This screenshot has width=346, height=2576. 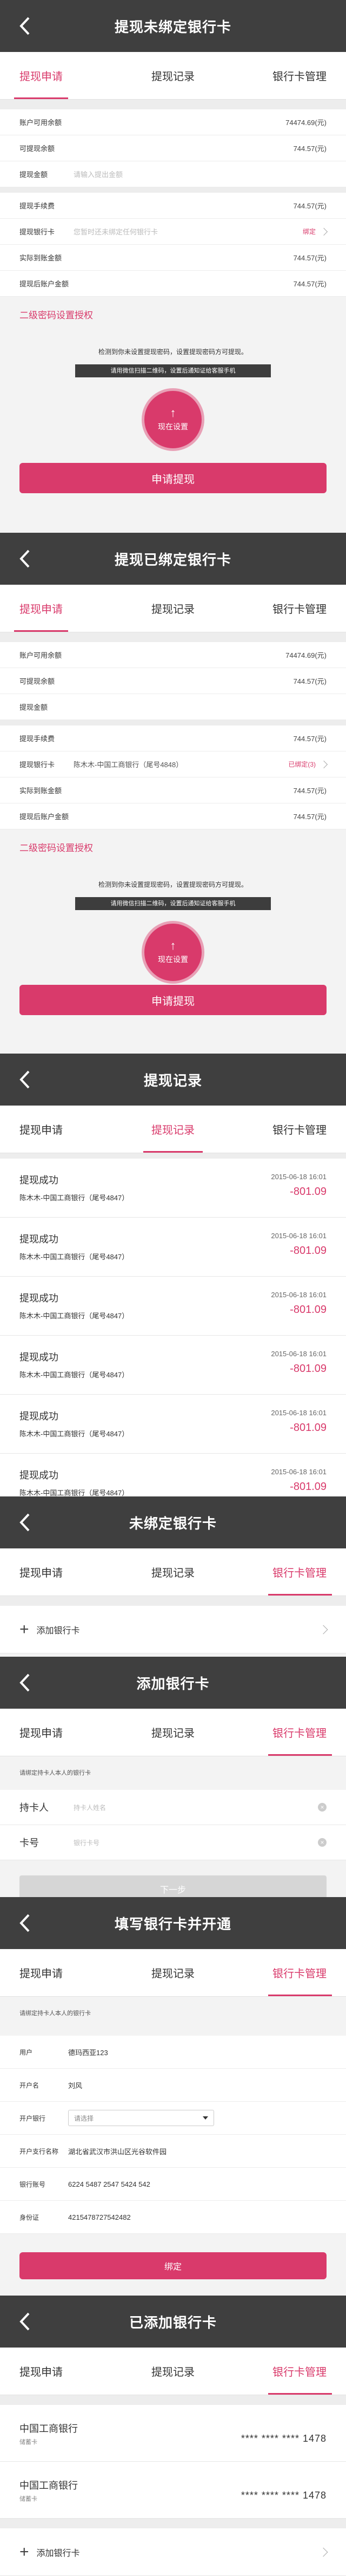 What do you see at coordinates (299, 1354) in the screenshot?
I see `record-date: 2015-06-18 16:01` at bounding box center [299, 1354].